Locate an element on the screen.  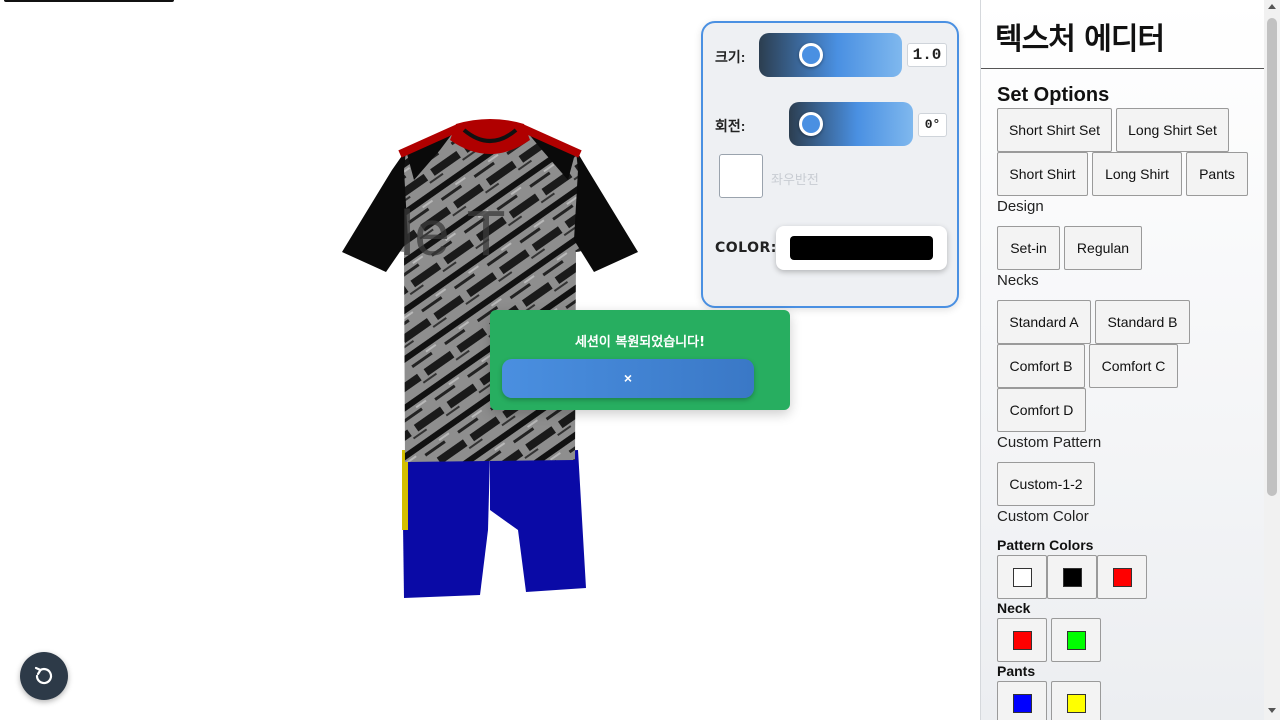
texture-control-panel: 크기: 1.0 회전: 0° 좌우반전 COLOR: is located at coordinates (830, 164).